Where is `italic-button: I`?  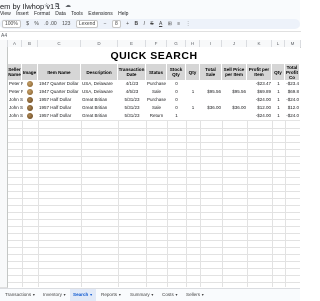 italic-button: I is located at coordinates (143, 24).